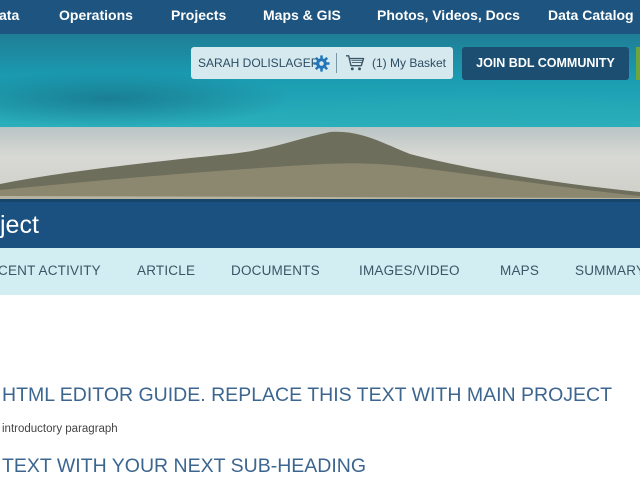 This screenshot has height=480, width=640. Describe the element at coordinates (60, 429) in the screenshot. I see `content-paragraph: introductory paragraph` at that location.